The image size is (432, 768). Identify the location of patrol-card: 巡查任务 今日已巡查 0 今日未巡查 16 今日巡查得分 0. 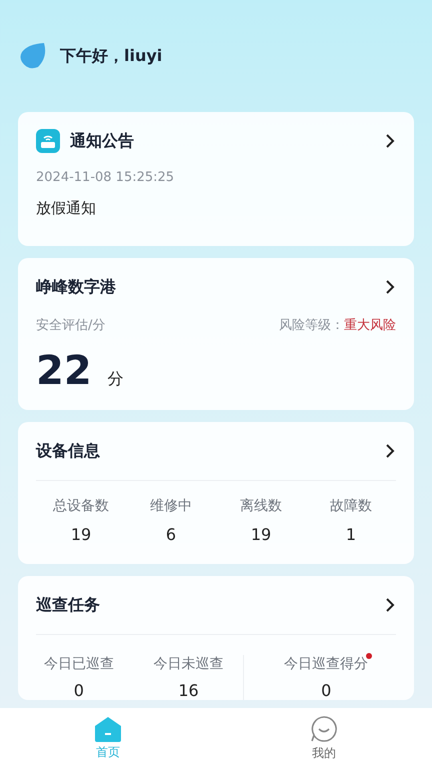
(216, 638).